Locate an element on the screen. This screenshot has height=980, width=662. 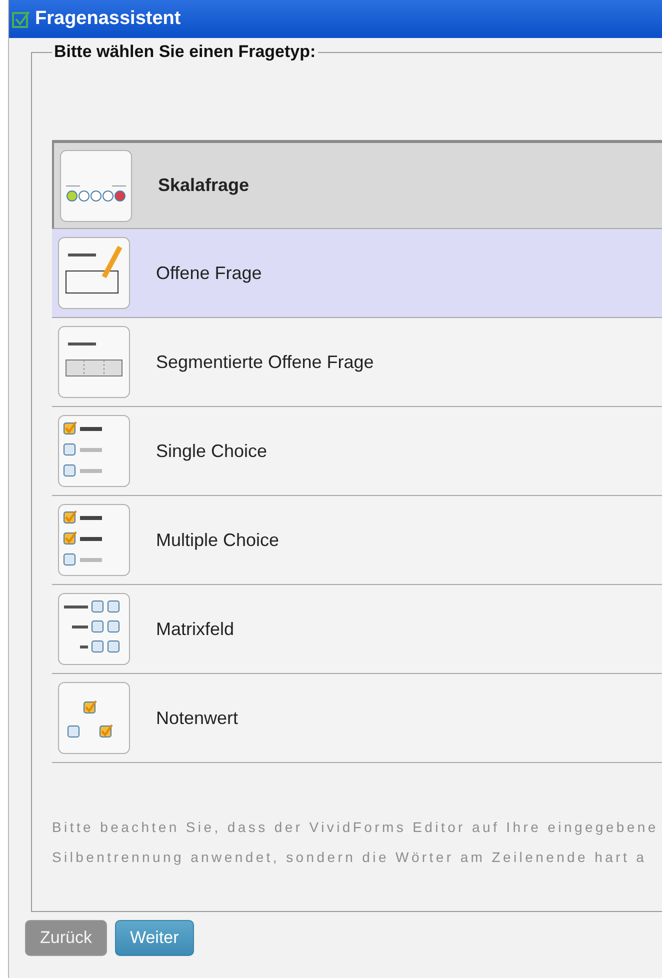
window-title: Fragenassistent is located at coordinates (108, 19).